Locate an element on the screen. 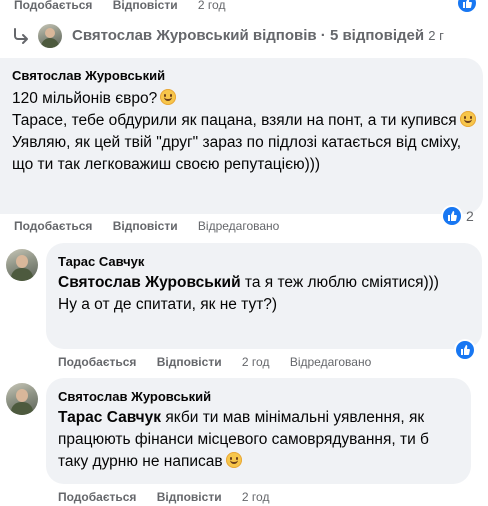 Image resolution: width=488 pixels, height=506 pixels. top-comment-actions: Подобається Відповісти 2 год is located at coordinates (128, 6).